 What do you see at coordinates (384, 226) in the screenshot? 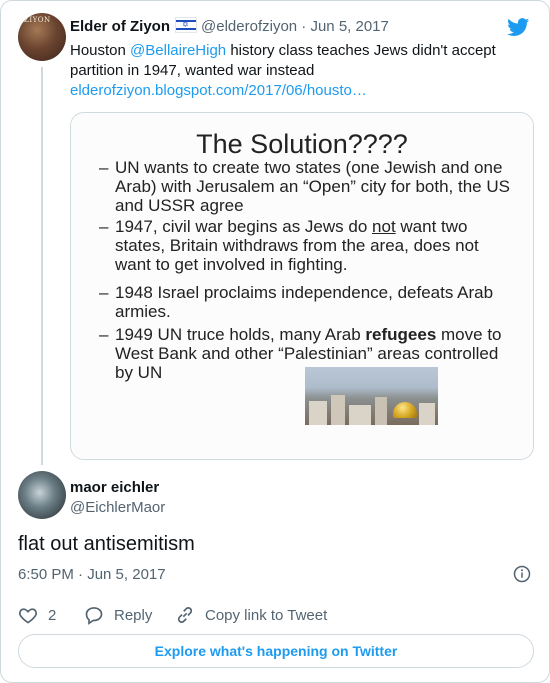
I see `underlined-not: not` at bounding box center [384, 226].